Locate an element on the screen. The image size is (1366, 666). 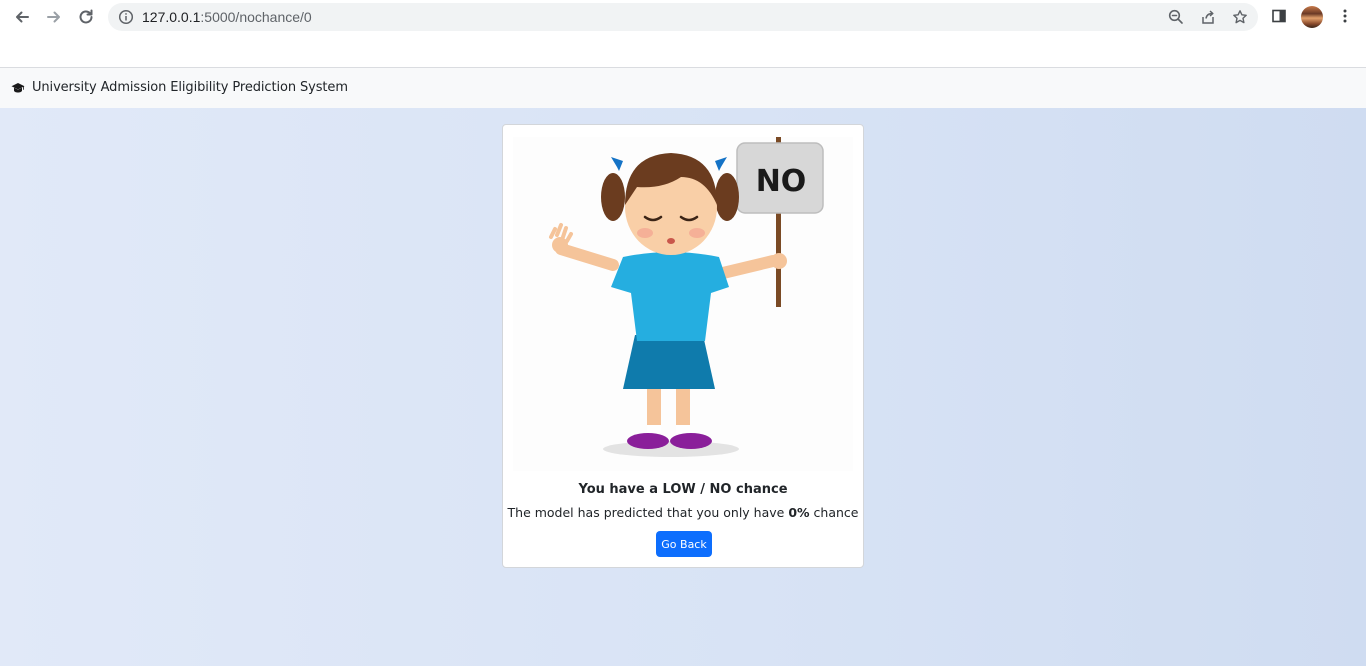
forward-icon is located at coordinates (54, 17).